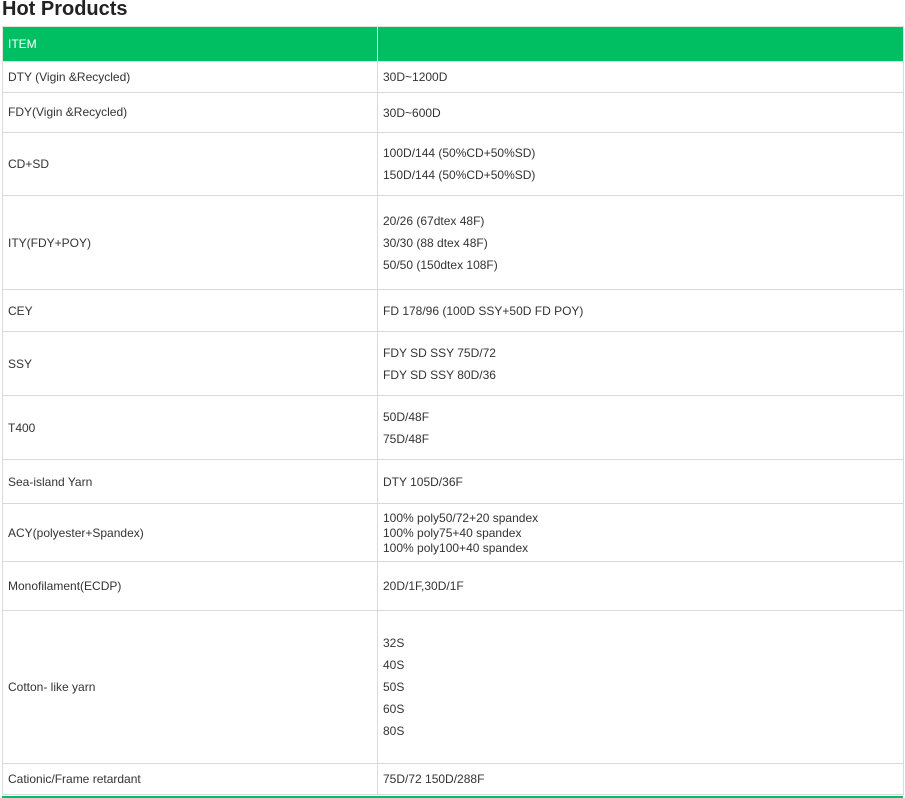 This screenshot has width=905, height=798. I want to click on spec-line: 100D/144 (50%CD+50%SD), so click(459, 153).